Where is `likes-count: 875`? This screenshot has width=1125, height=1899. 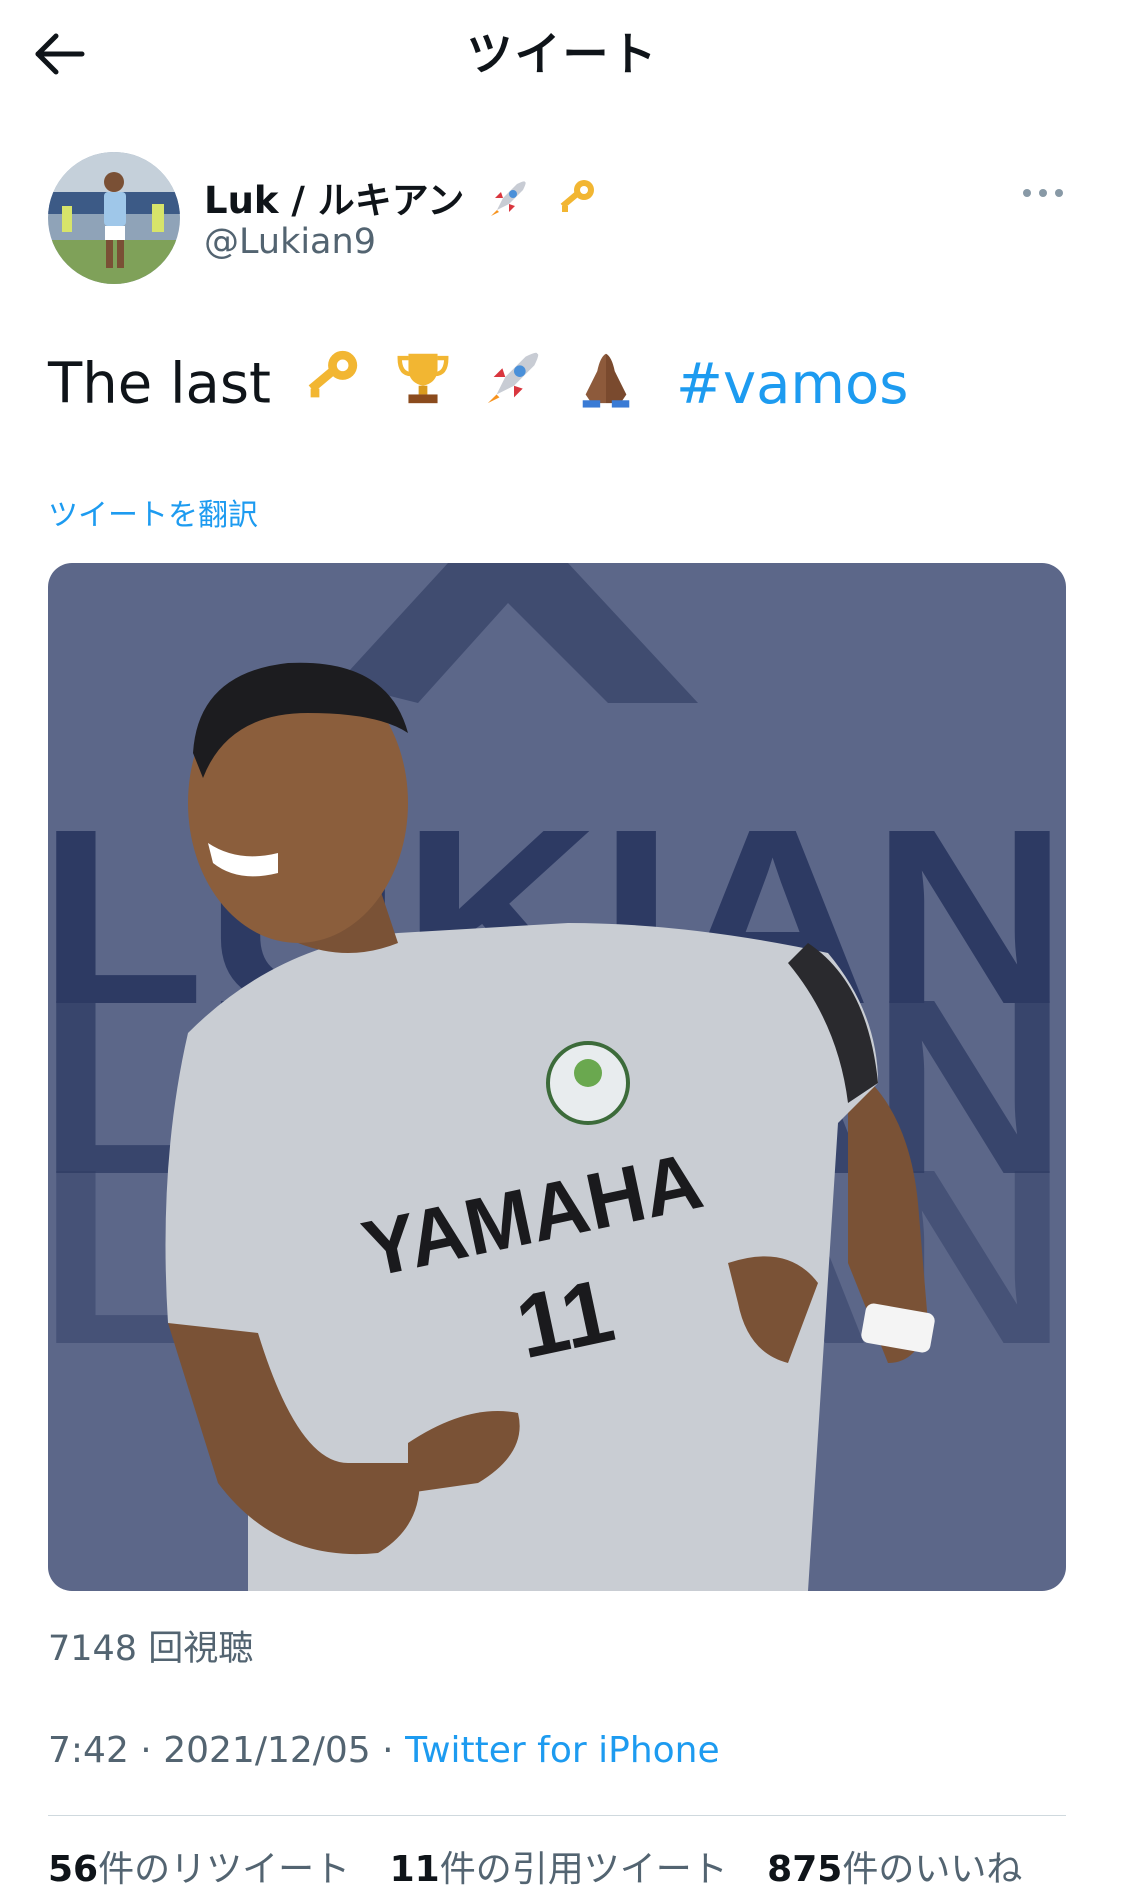
likes-count: 875 is located at coordinates (805, 1869).